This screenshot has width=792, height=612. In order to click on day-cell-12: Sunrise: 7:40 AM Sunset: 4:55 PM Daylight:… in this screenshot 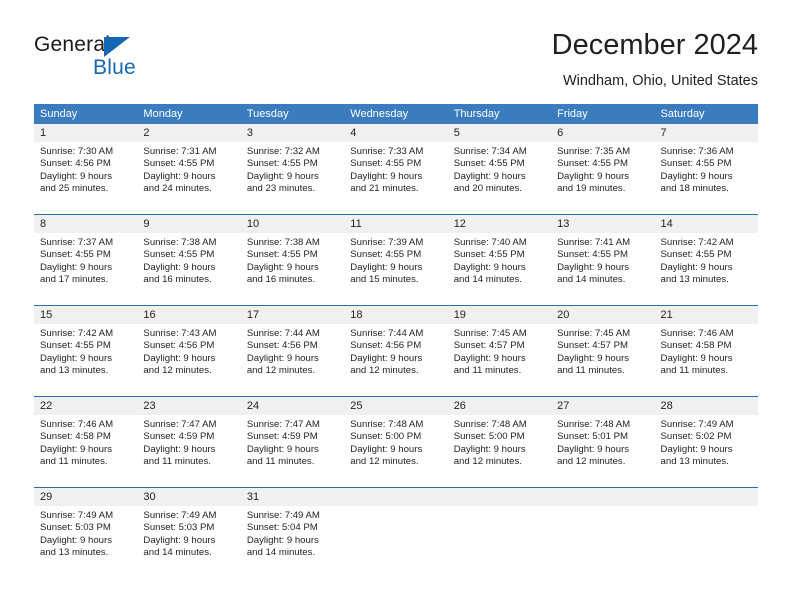, I will do `click(499, 263)`.